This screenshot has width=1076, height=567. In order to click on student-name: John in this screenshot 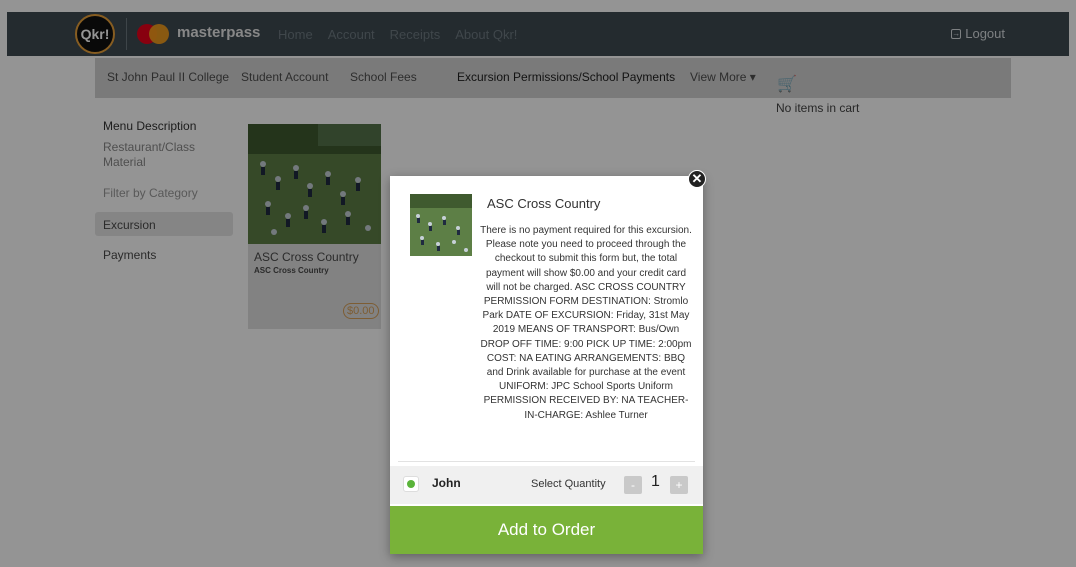, I will do `click(446, 483)`.